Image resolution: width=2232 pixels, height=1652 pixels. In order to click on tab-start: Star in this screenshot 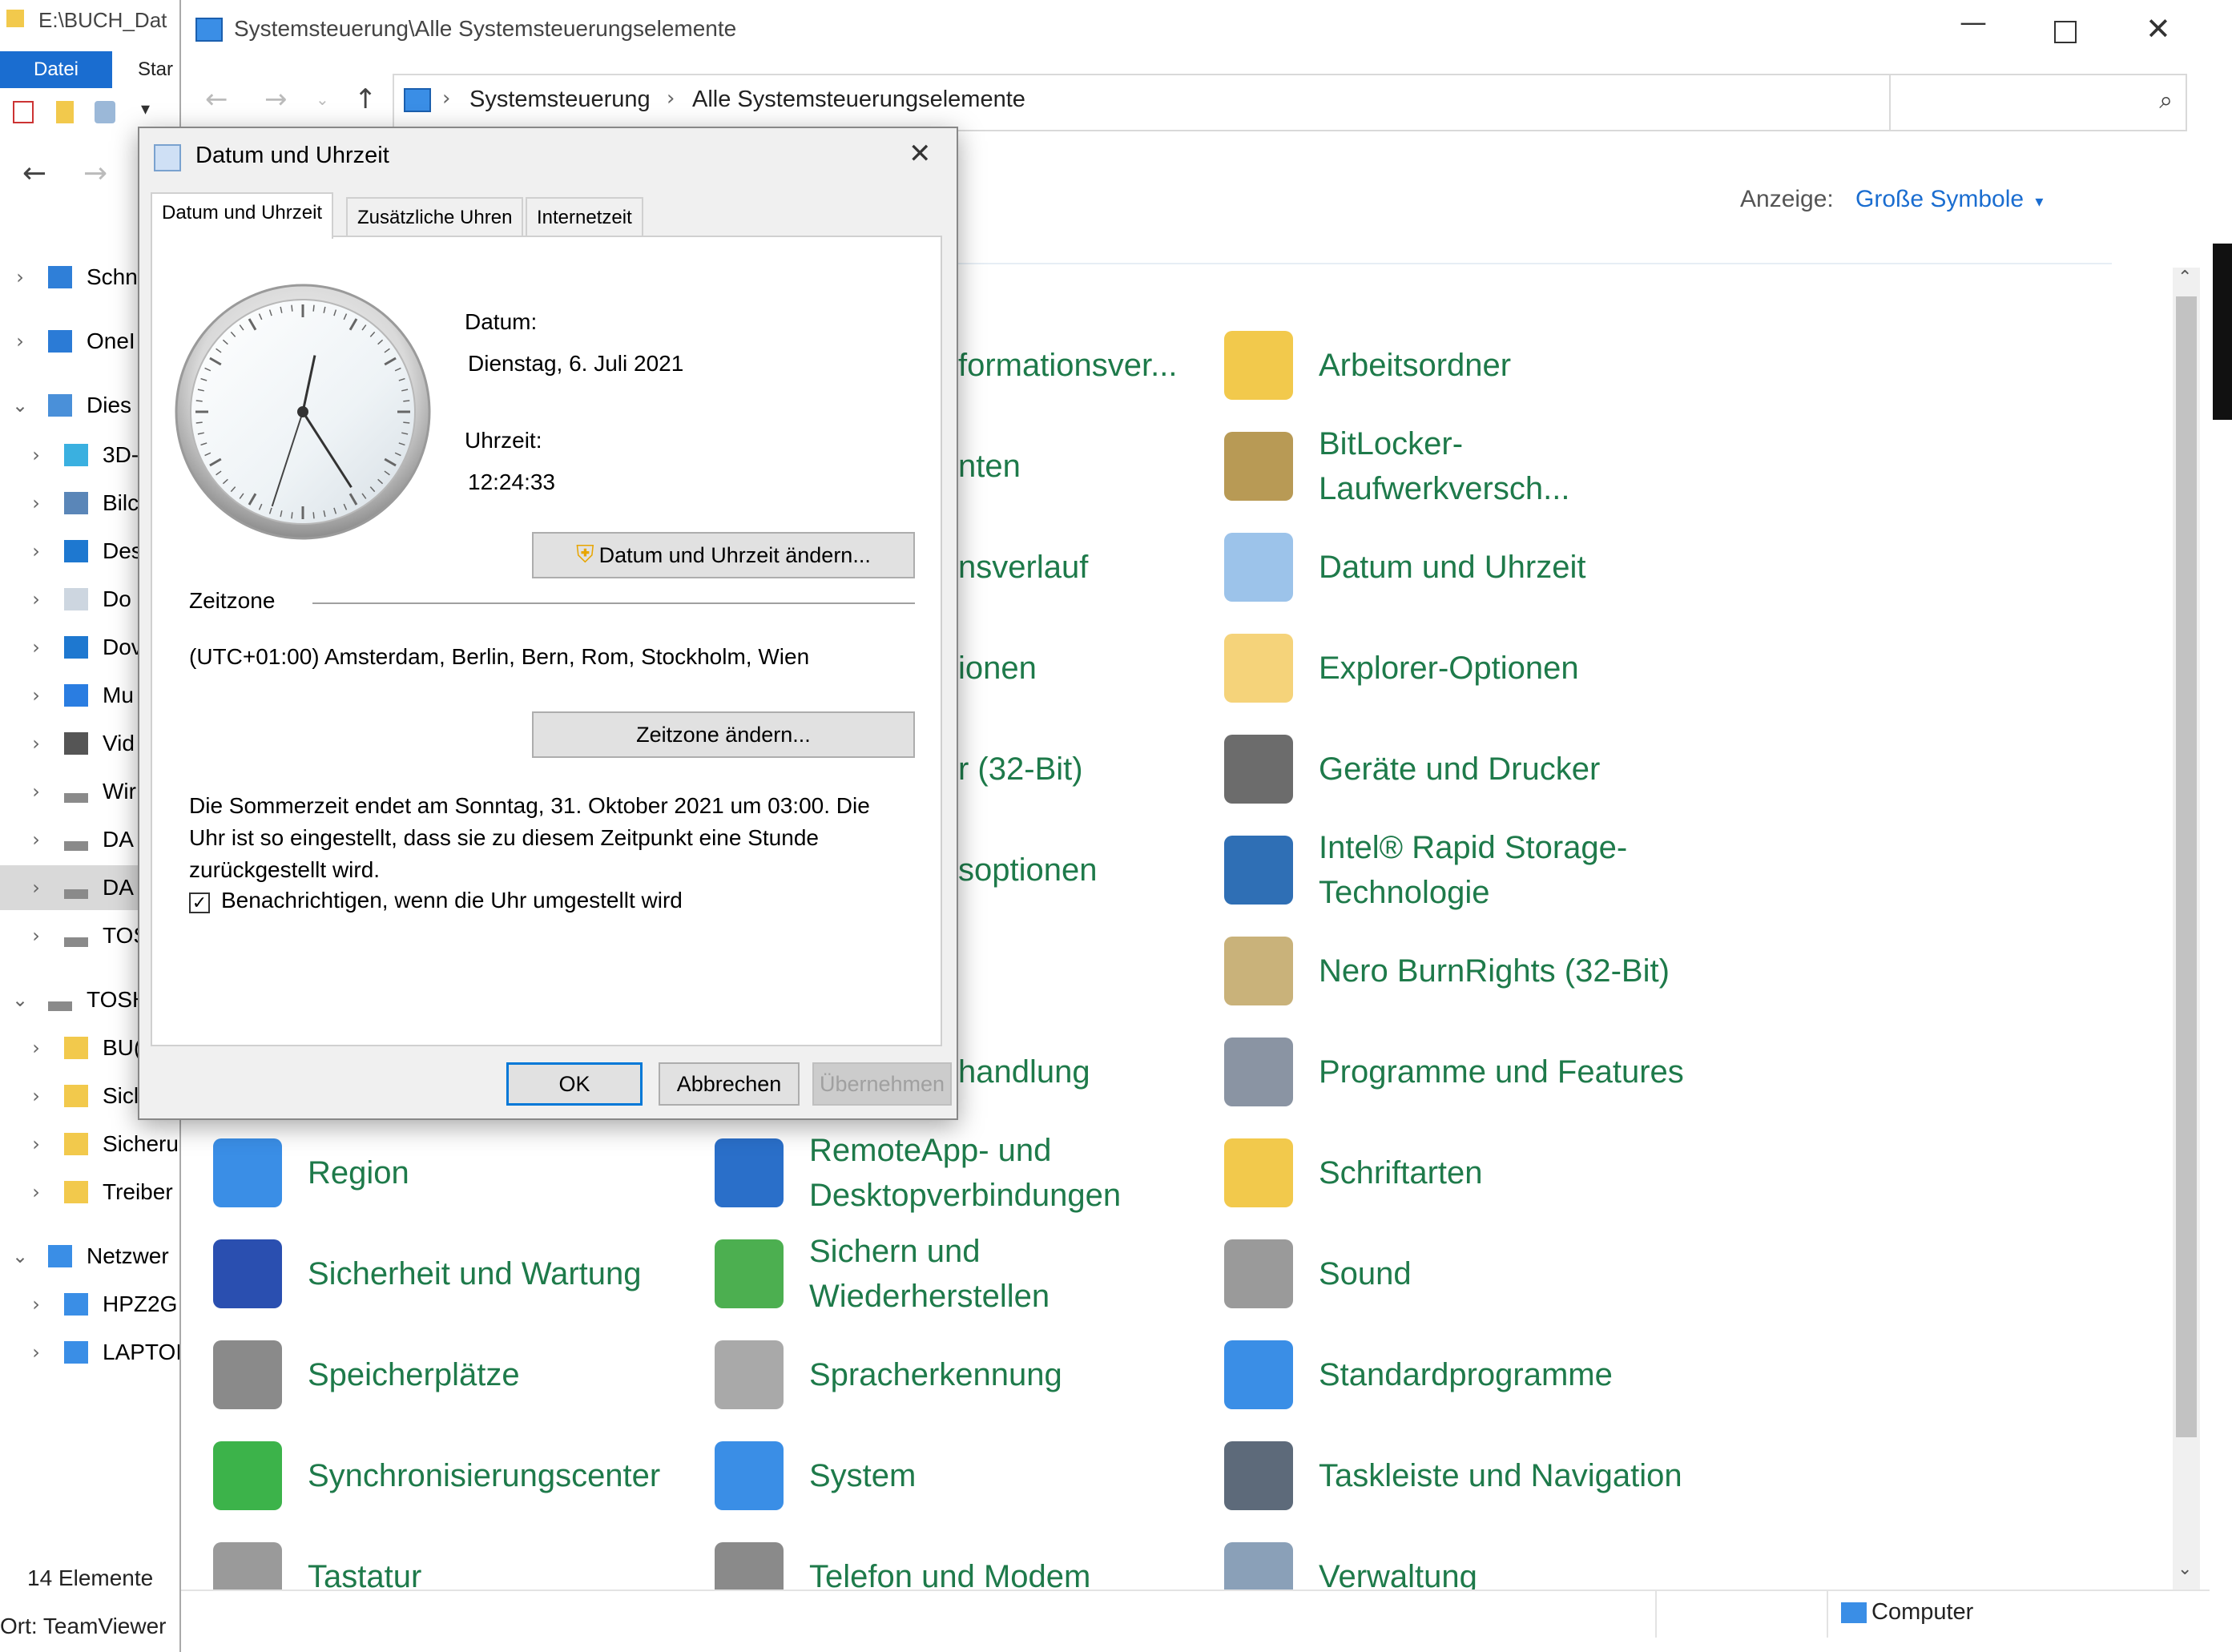, I will do `click(155, 70)`.